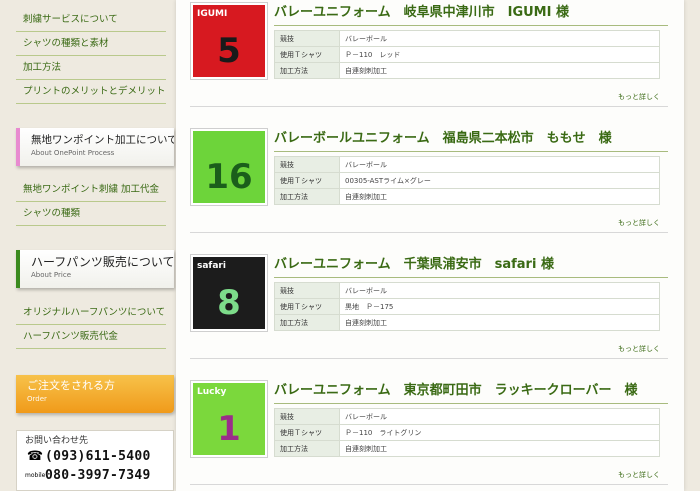 The width and height of the screenshot is (700, 491). What do you see at coordinates (471, 15) in the screenshot?
I see `entry-title: バレーユニフォーム 岐阜県中津川市 IGUMI 様` at bounding box center [471, 15].